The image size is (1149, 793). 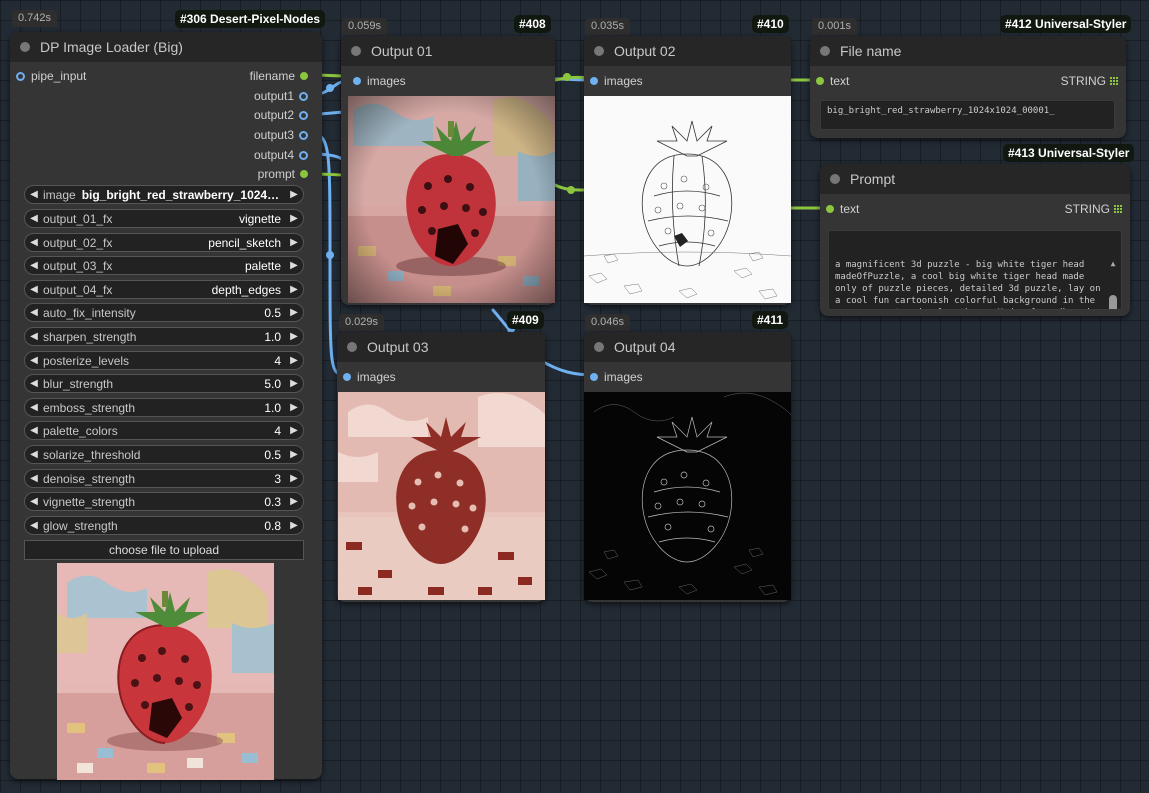 What do you see at coordinates (164, 478) in the screenshot?
I see `widget-denoise-strength: ◀ denoise_strength 3 ▶` at bounding box center [164, 478].